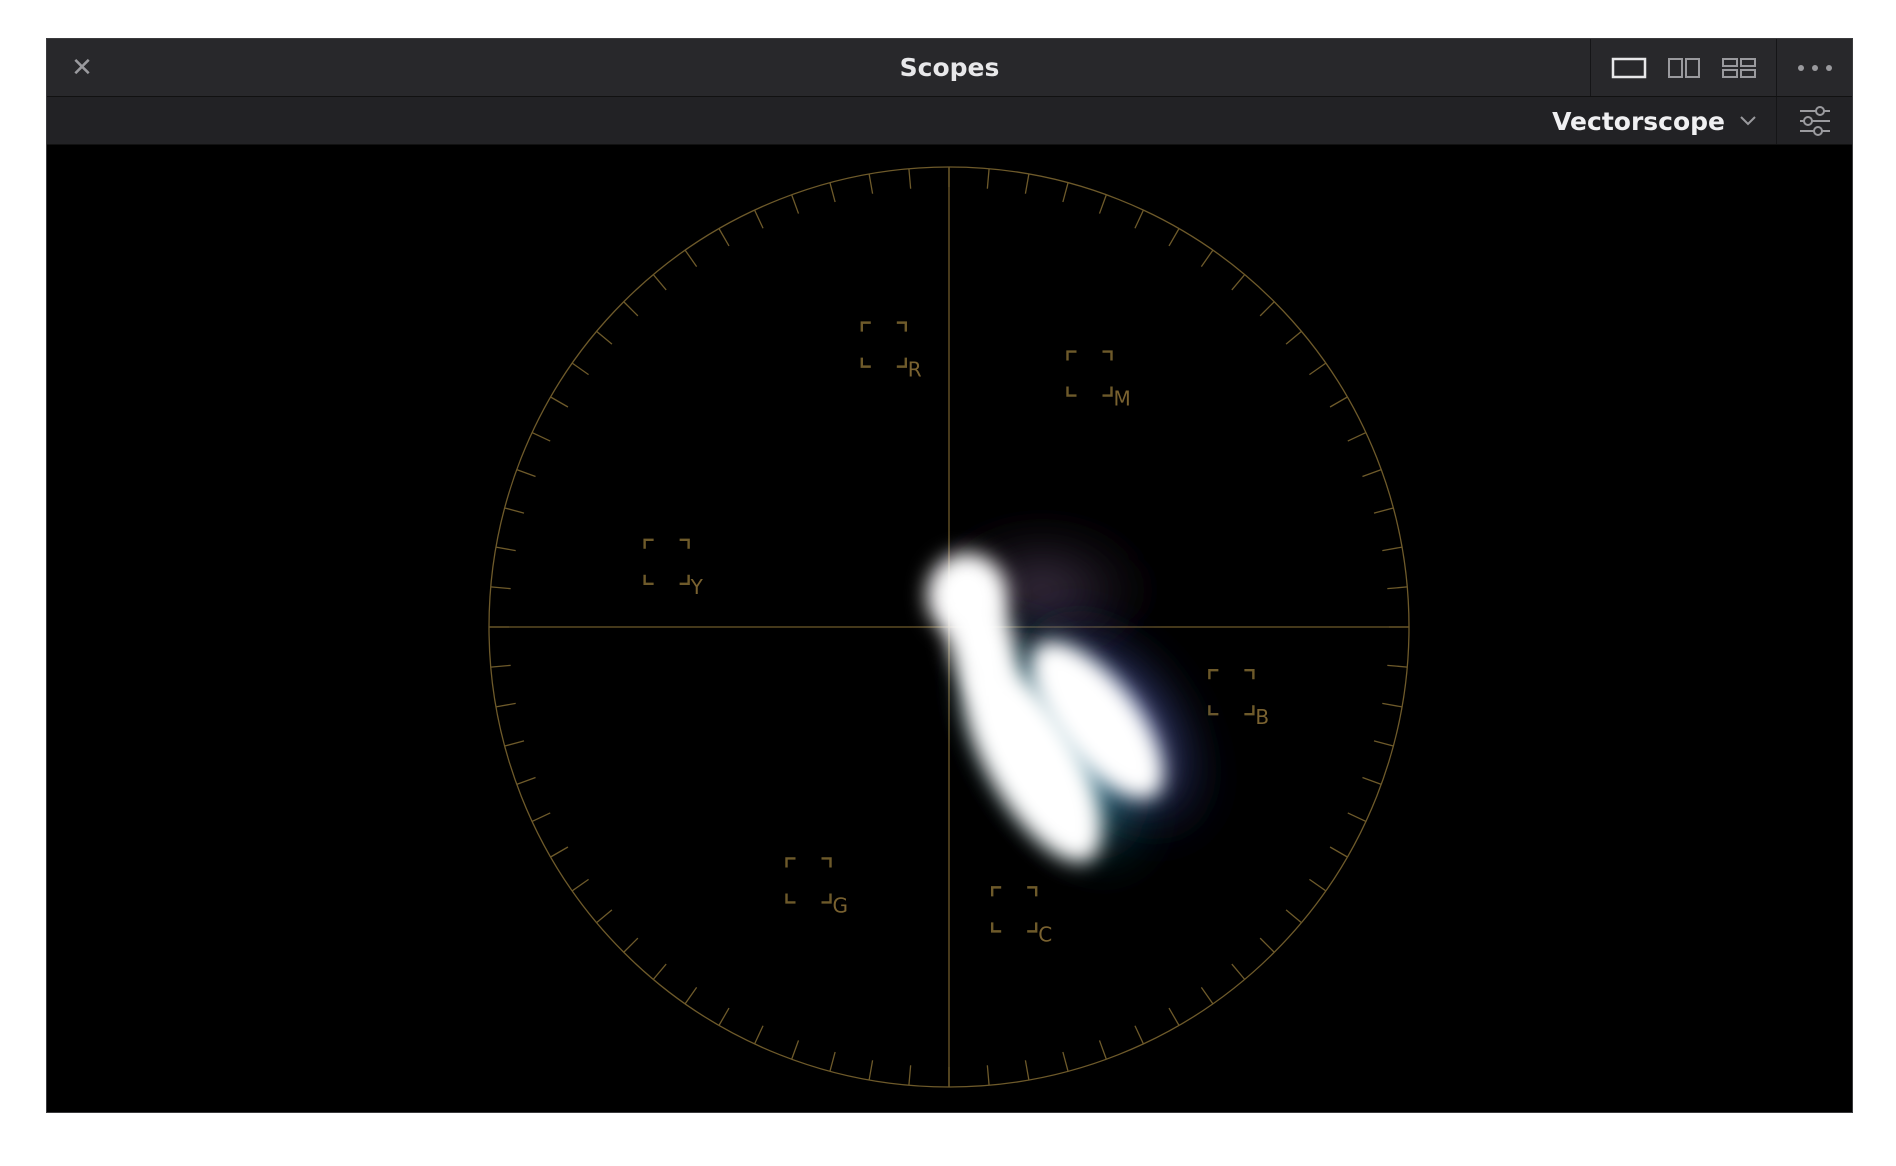 This screenshot has width=1896, height=1166. Describe the element at coordinates (1021, 916) in the screenshot. I see `target-c: C` at that location.